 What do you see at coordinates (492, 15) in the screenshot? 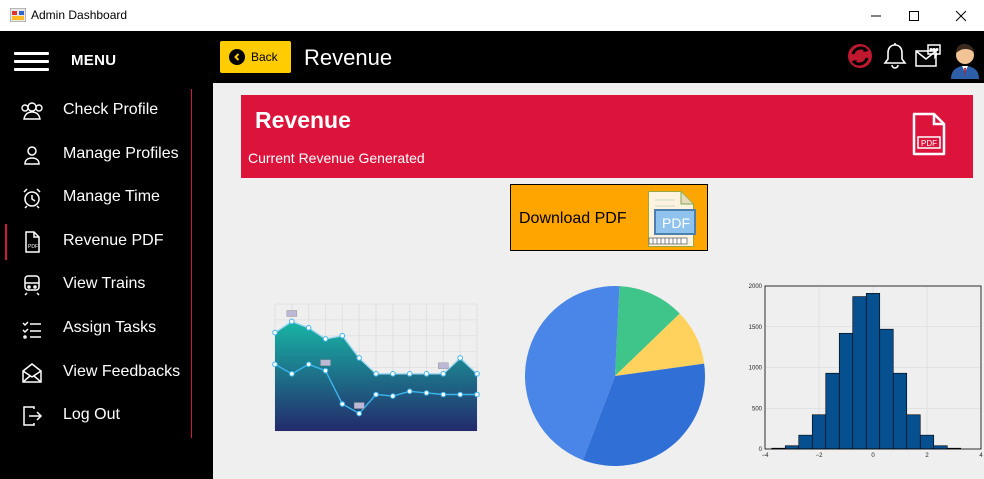
I see `window-titlebar: Admin Dashboard` at bounding box center [492, 15].